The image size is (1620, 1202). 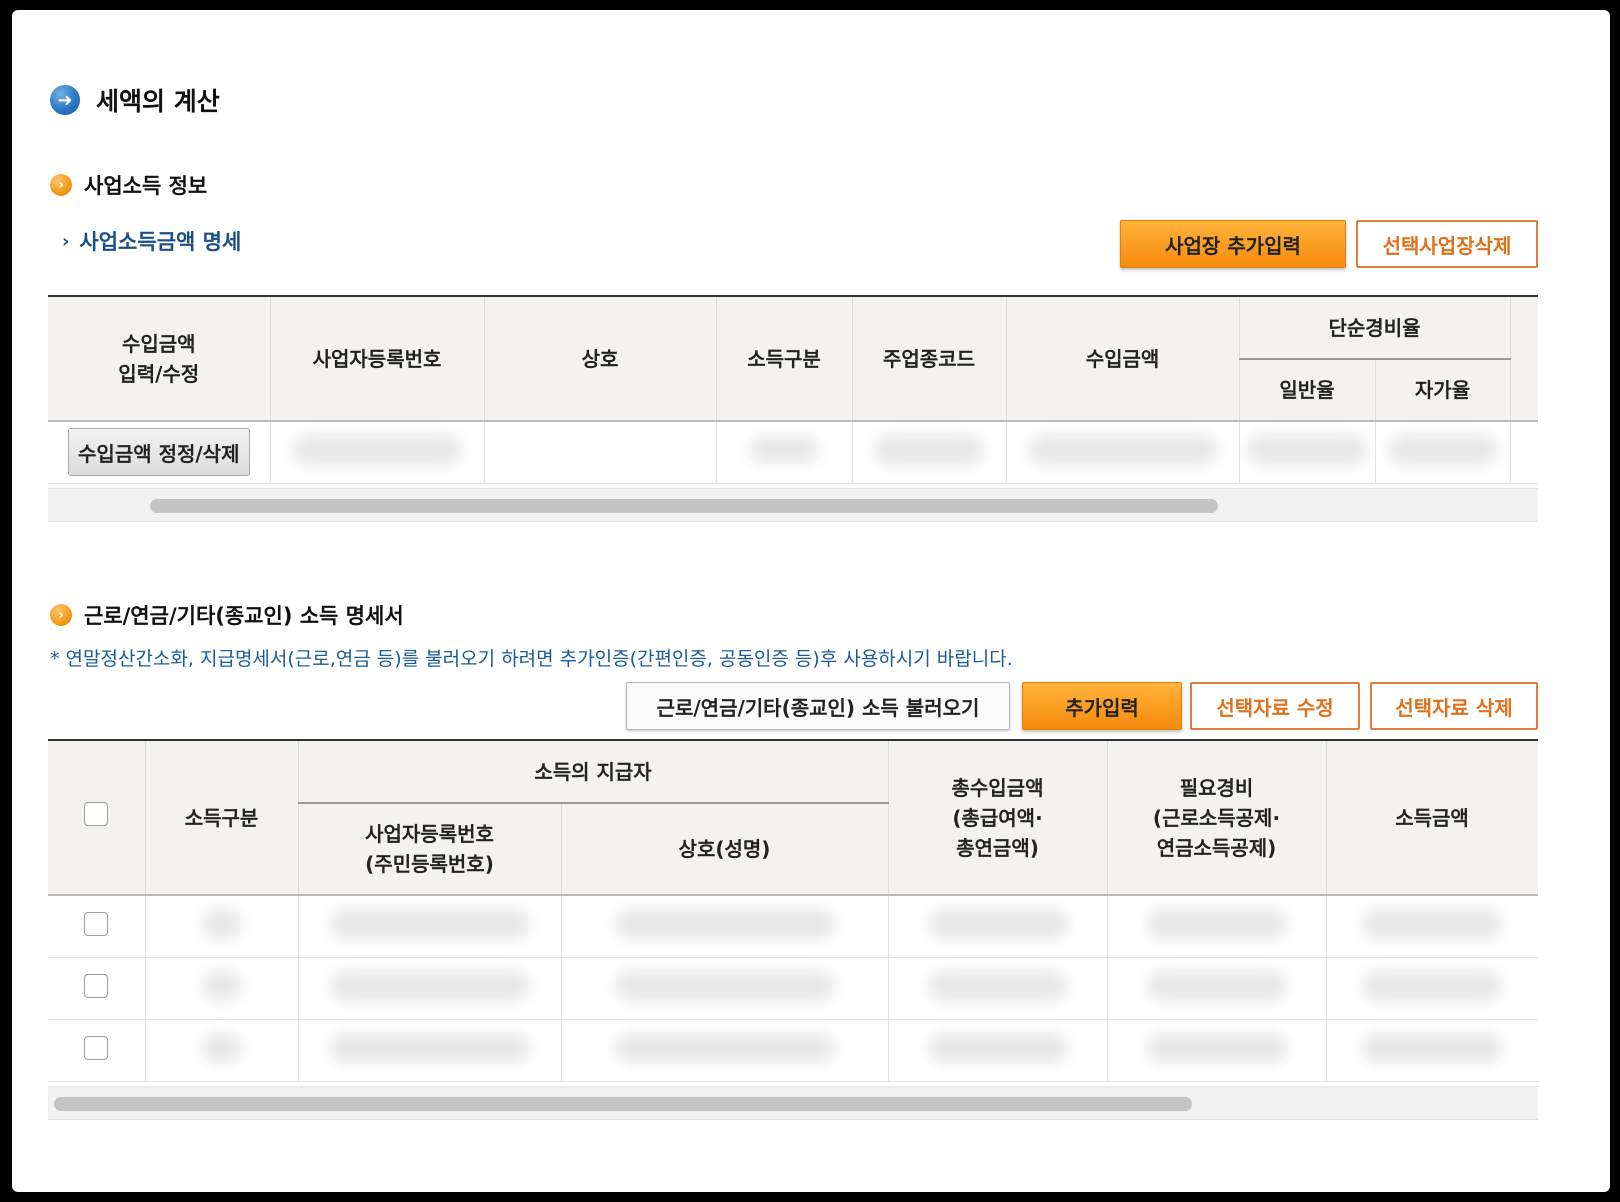 What do you see at coordinates (929, 359) in the screenshot?
I see `col-industry-code: 주업종코드` at bounding box center [929, 359].